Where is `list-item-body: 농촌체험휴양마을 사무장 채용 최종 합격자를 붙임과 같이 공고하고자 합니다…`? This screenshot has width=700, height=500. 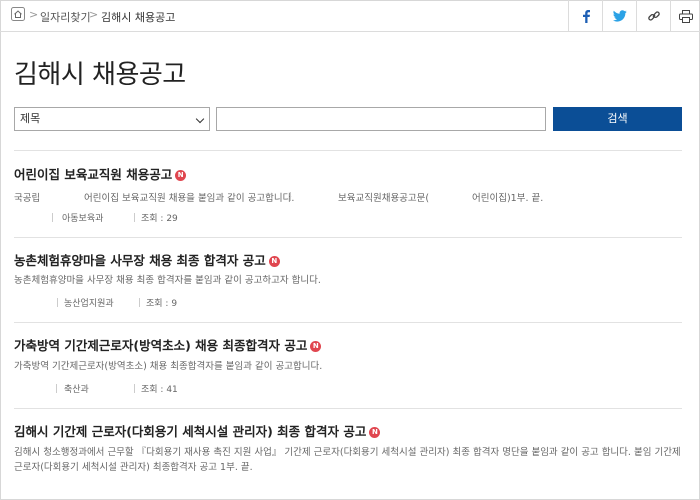
list-item-body: 농촌체험휴양마을 사무장 채용 최종 합격자를 붙임과 같이 공고하고자 합니다… is located at coordinates (167, 280).